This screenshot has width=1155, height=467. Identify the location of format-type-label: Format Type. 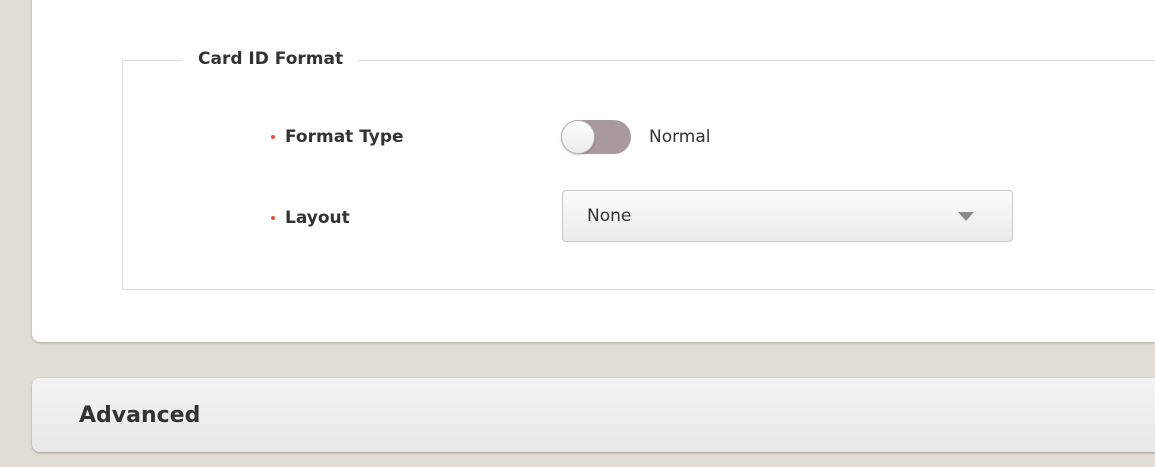
(344, 137).